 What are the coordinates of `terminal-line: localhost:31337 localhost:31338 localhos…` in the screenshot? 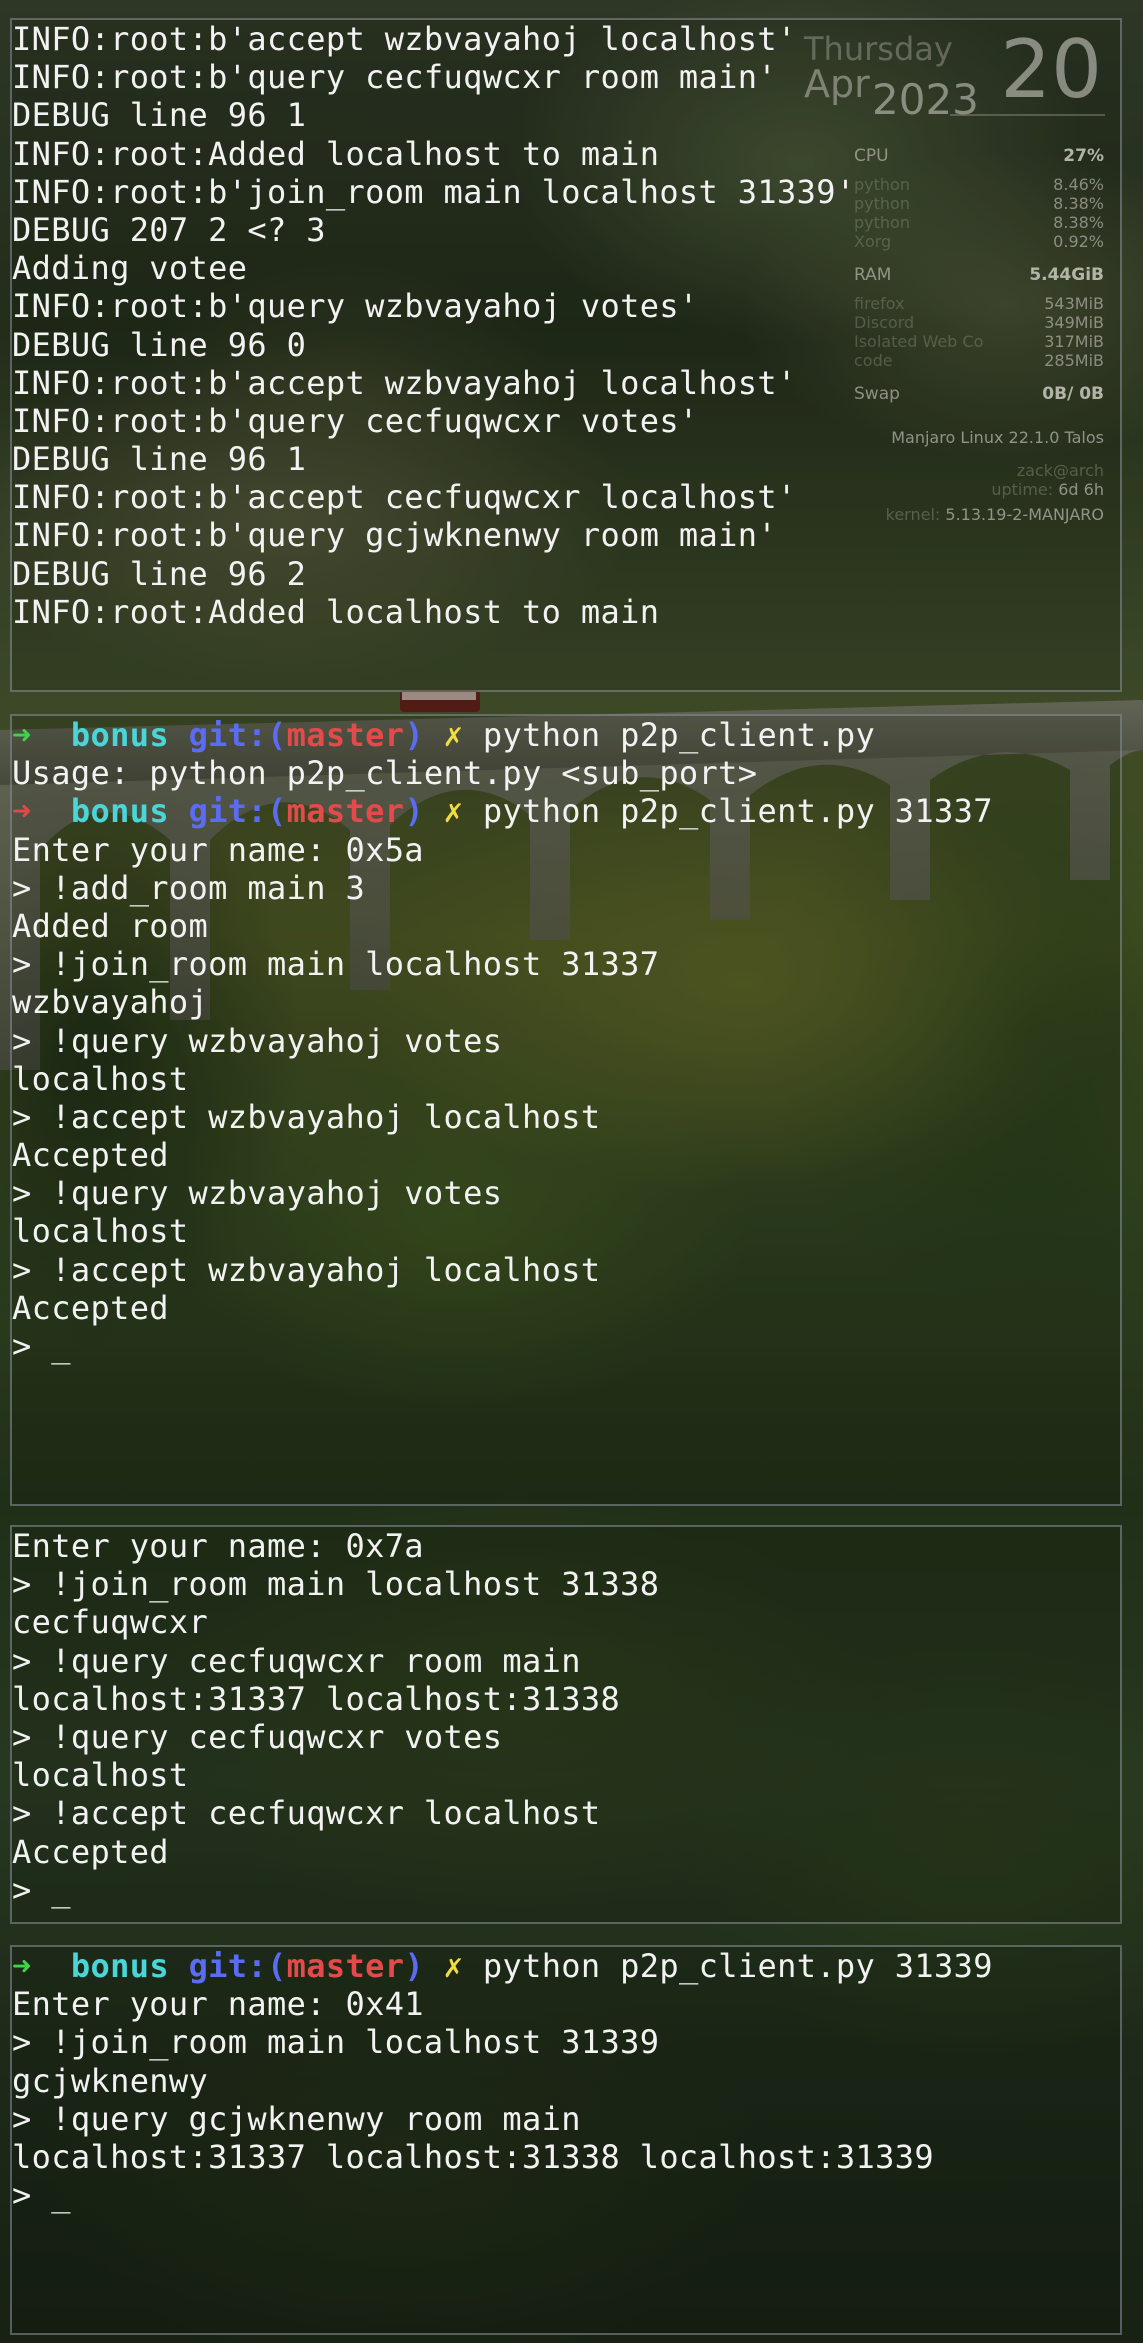 It's located at (473, 2156).